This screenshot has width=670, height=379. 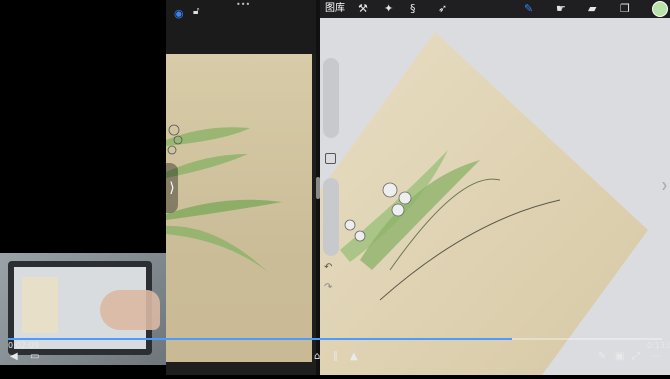 What do you see at coordinates (34, 357) in the screenshot?
I see `caption-icon: ▭` at bounding box center [34, 357].